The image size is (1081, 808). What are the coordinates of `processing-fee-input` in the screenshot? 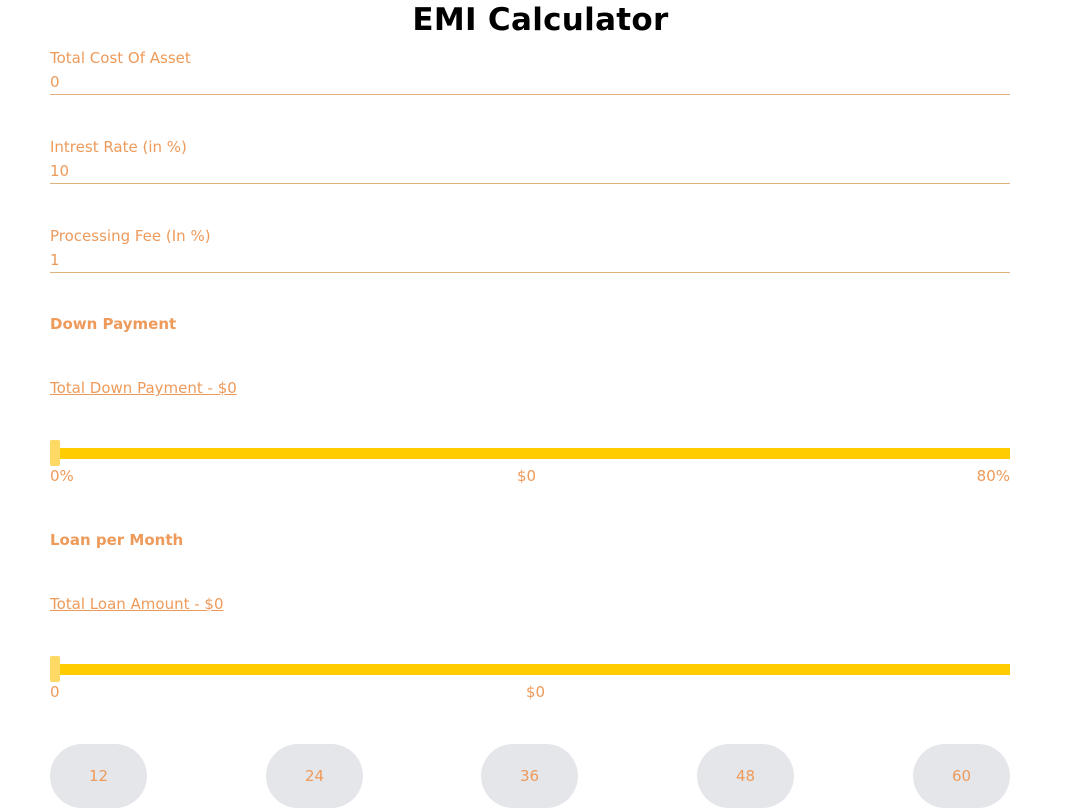 It's located at (530, 260).